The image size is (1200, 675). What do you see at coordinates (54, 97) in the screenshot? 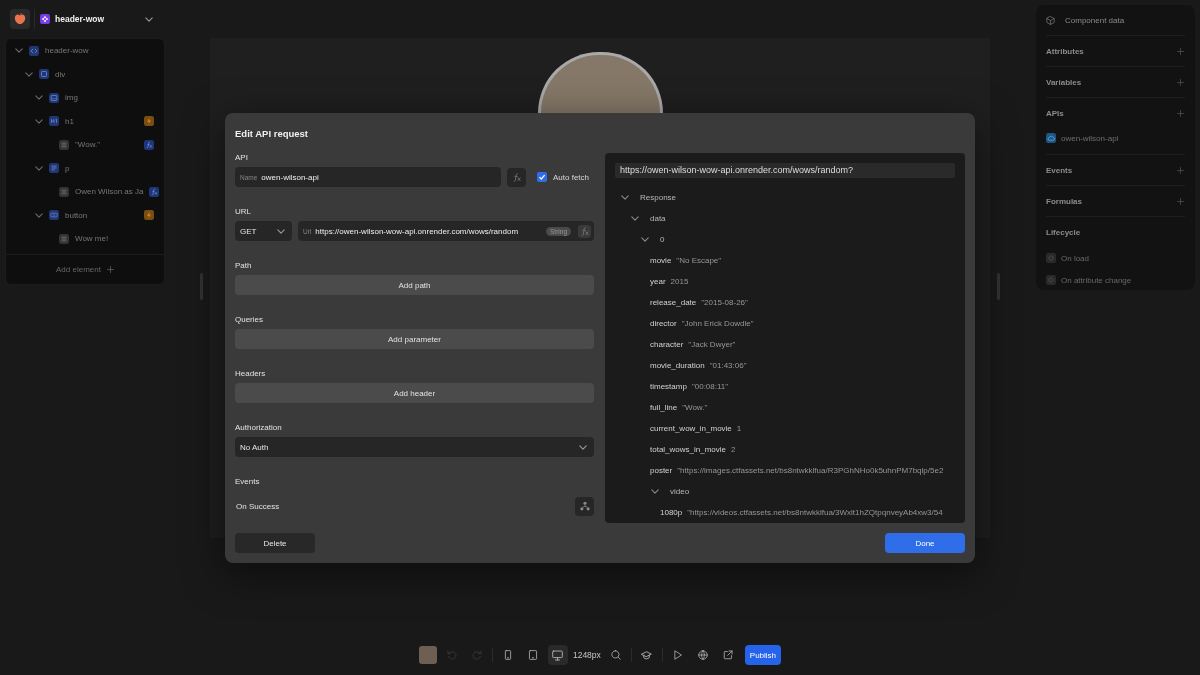
I see `image-icon` at bounding box center [54, 97].